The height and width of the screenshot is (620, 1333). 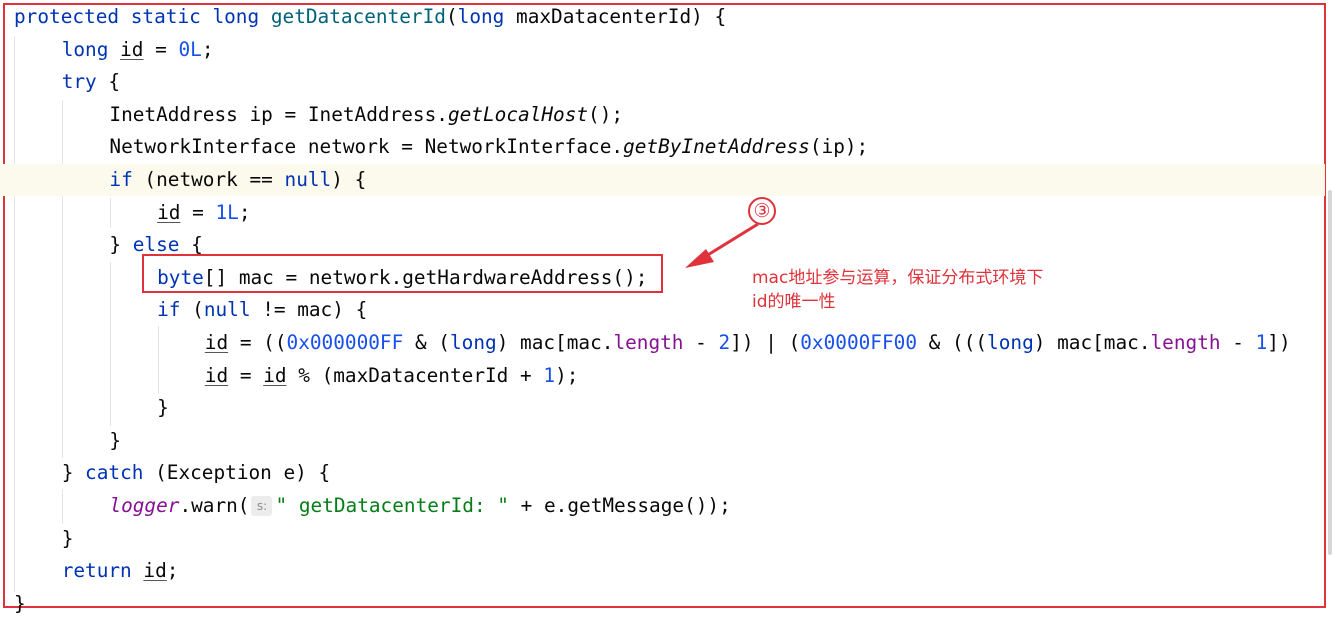 I want to click on annotation-note-line-1: mac地址参与运算，保证分布式环境下, so click(x=898, y=278).